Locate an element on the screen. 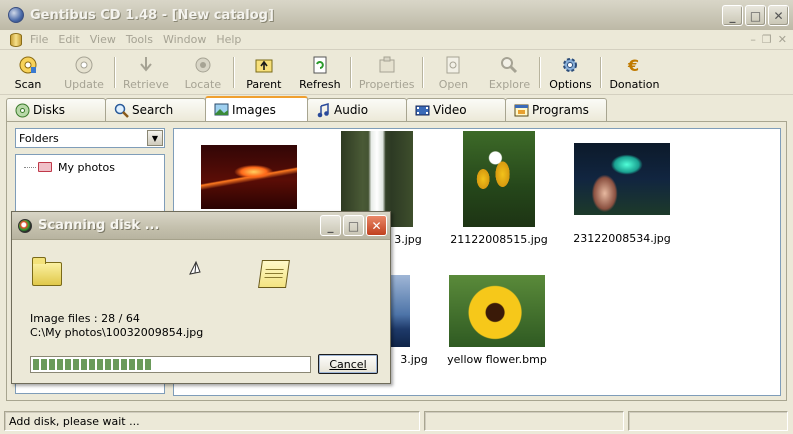  thumbnail-sunflower is located at coordinates (497, 311).